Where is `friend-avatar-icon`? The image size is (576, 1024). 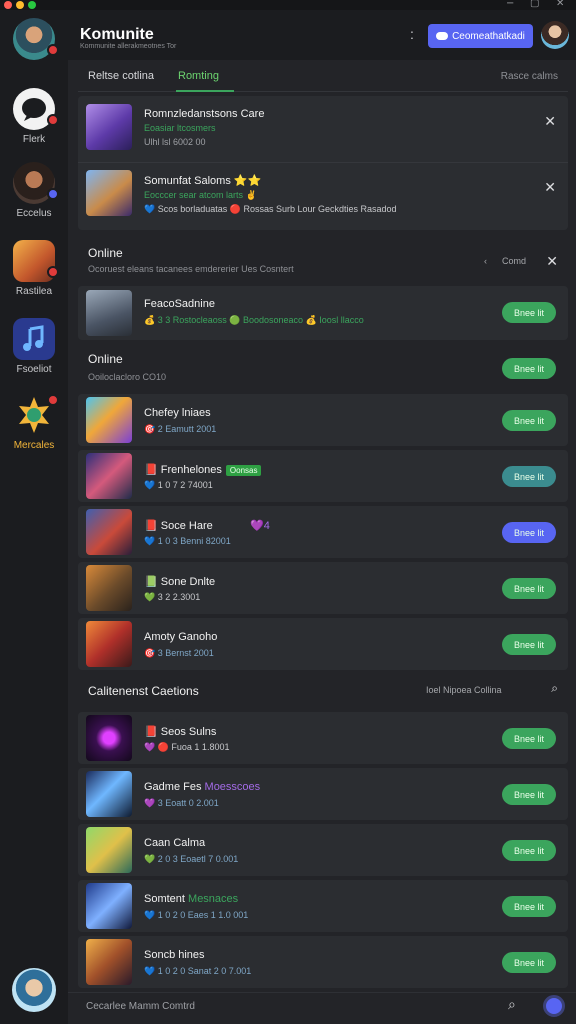
friend-avatar-icon is located at coordinates (36, 183).